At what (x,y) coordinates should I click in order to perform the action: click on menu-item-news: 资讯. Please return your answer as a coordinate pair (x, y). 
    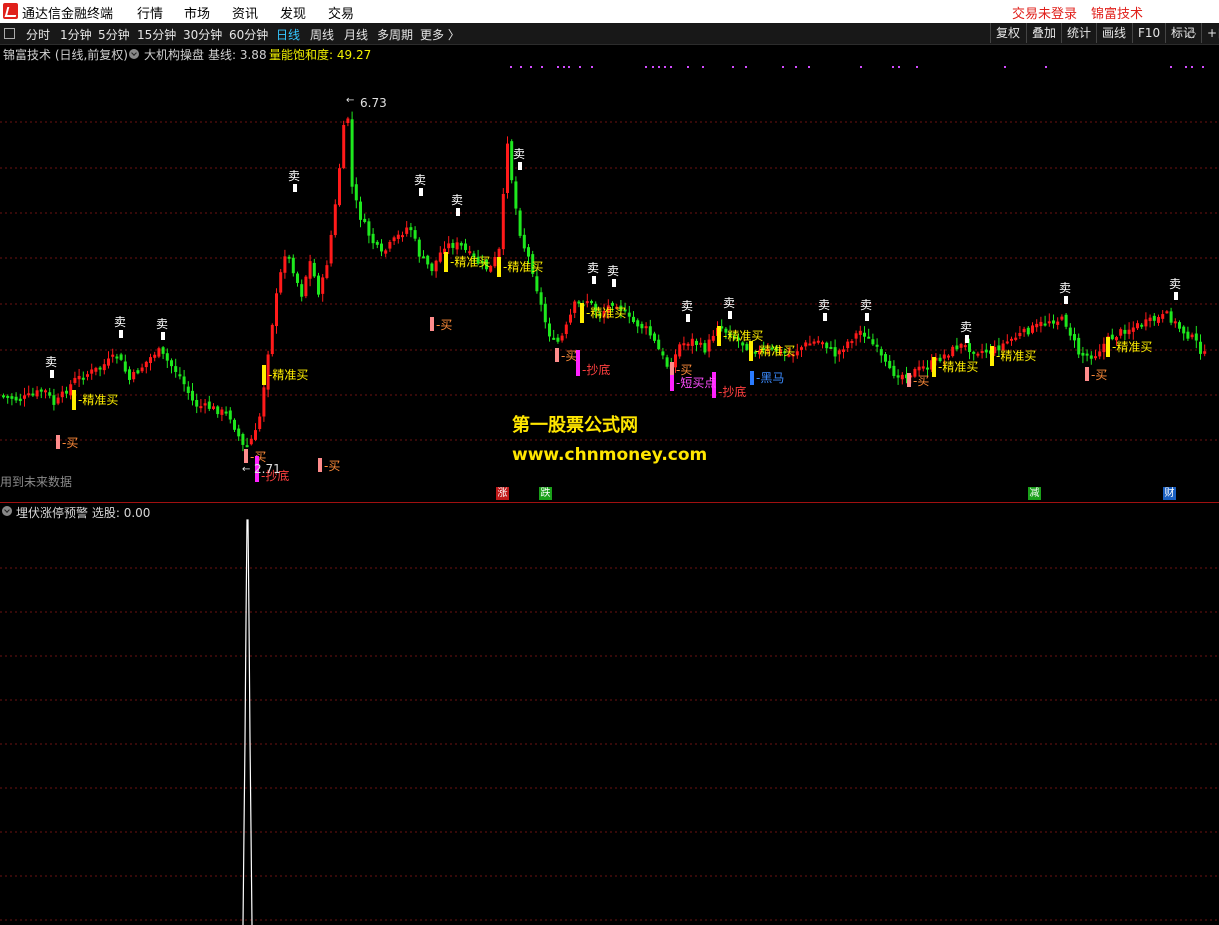
    Looking at the image, I should click on (245, 12).